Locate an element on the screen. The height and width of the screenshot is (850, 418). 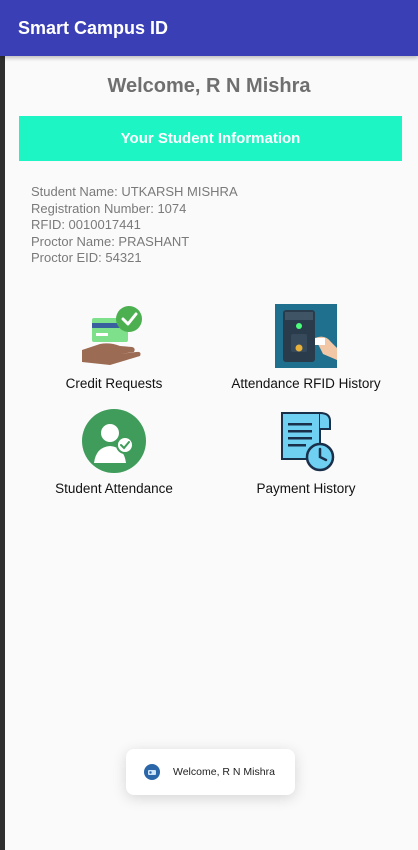
attendance-rfid-history-tile: Attendance RFID History is located at coordinates (306, 344).